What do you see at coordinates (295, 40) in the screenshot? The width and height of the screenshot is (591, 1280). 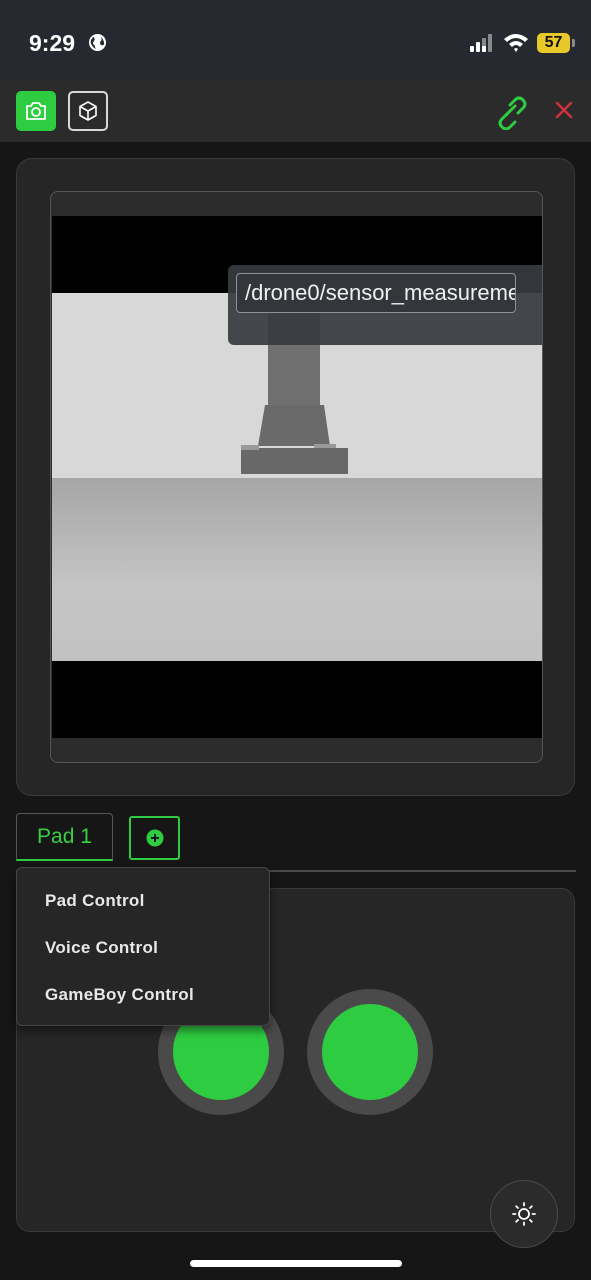 I see `status-bar: 9:29 57` at bounding box center [295, 40].